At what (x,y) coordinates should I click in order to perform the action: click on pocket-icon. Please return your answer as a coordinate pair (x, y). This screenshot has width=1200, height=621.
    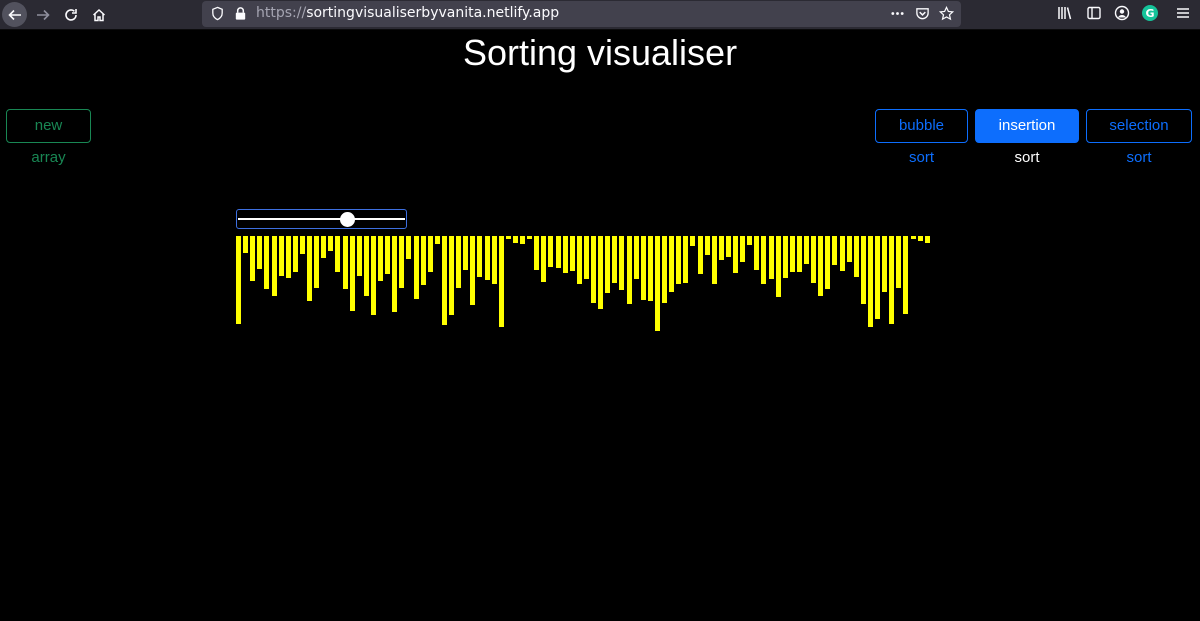
    Looking at the image, I should click on (922, 15).